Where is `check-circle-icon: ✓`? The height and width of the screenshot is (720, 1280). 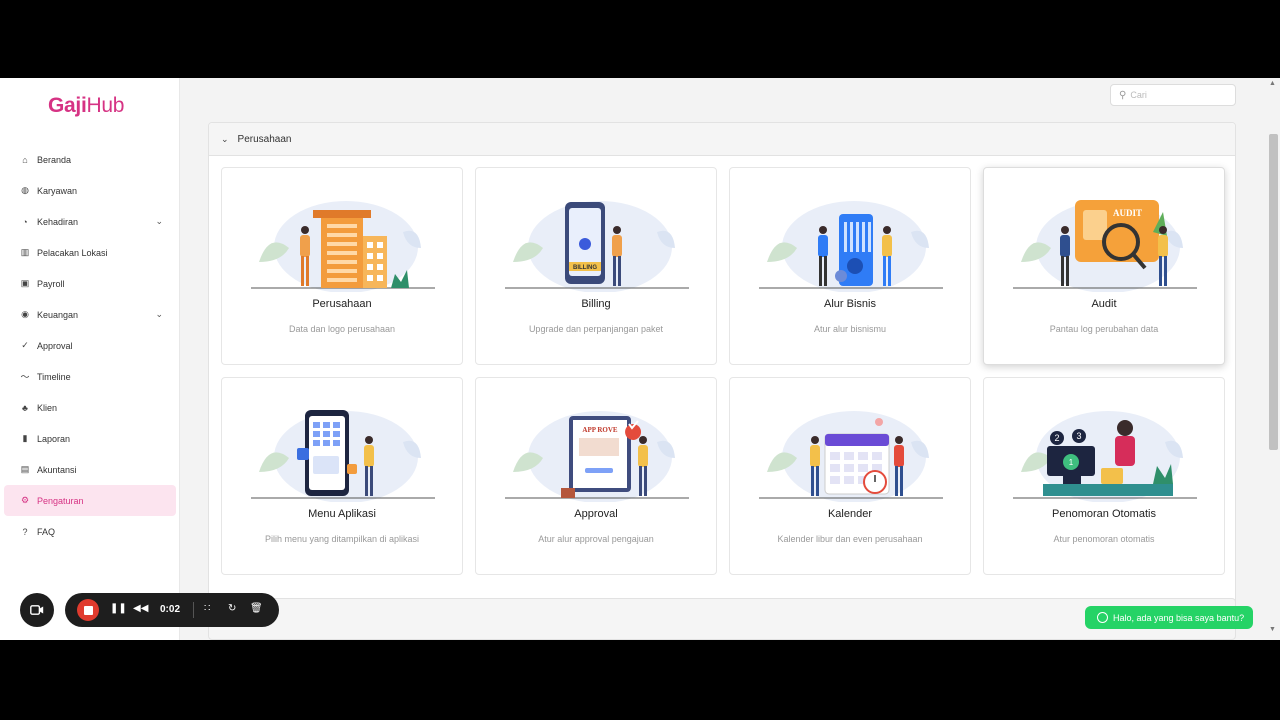
check-circle-icon: ✓ is located at coordinates (25, 345).